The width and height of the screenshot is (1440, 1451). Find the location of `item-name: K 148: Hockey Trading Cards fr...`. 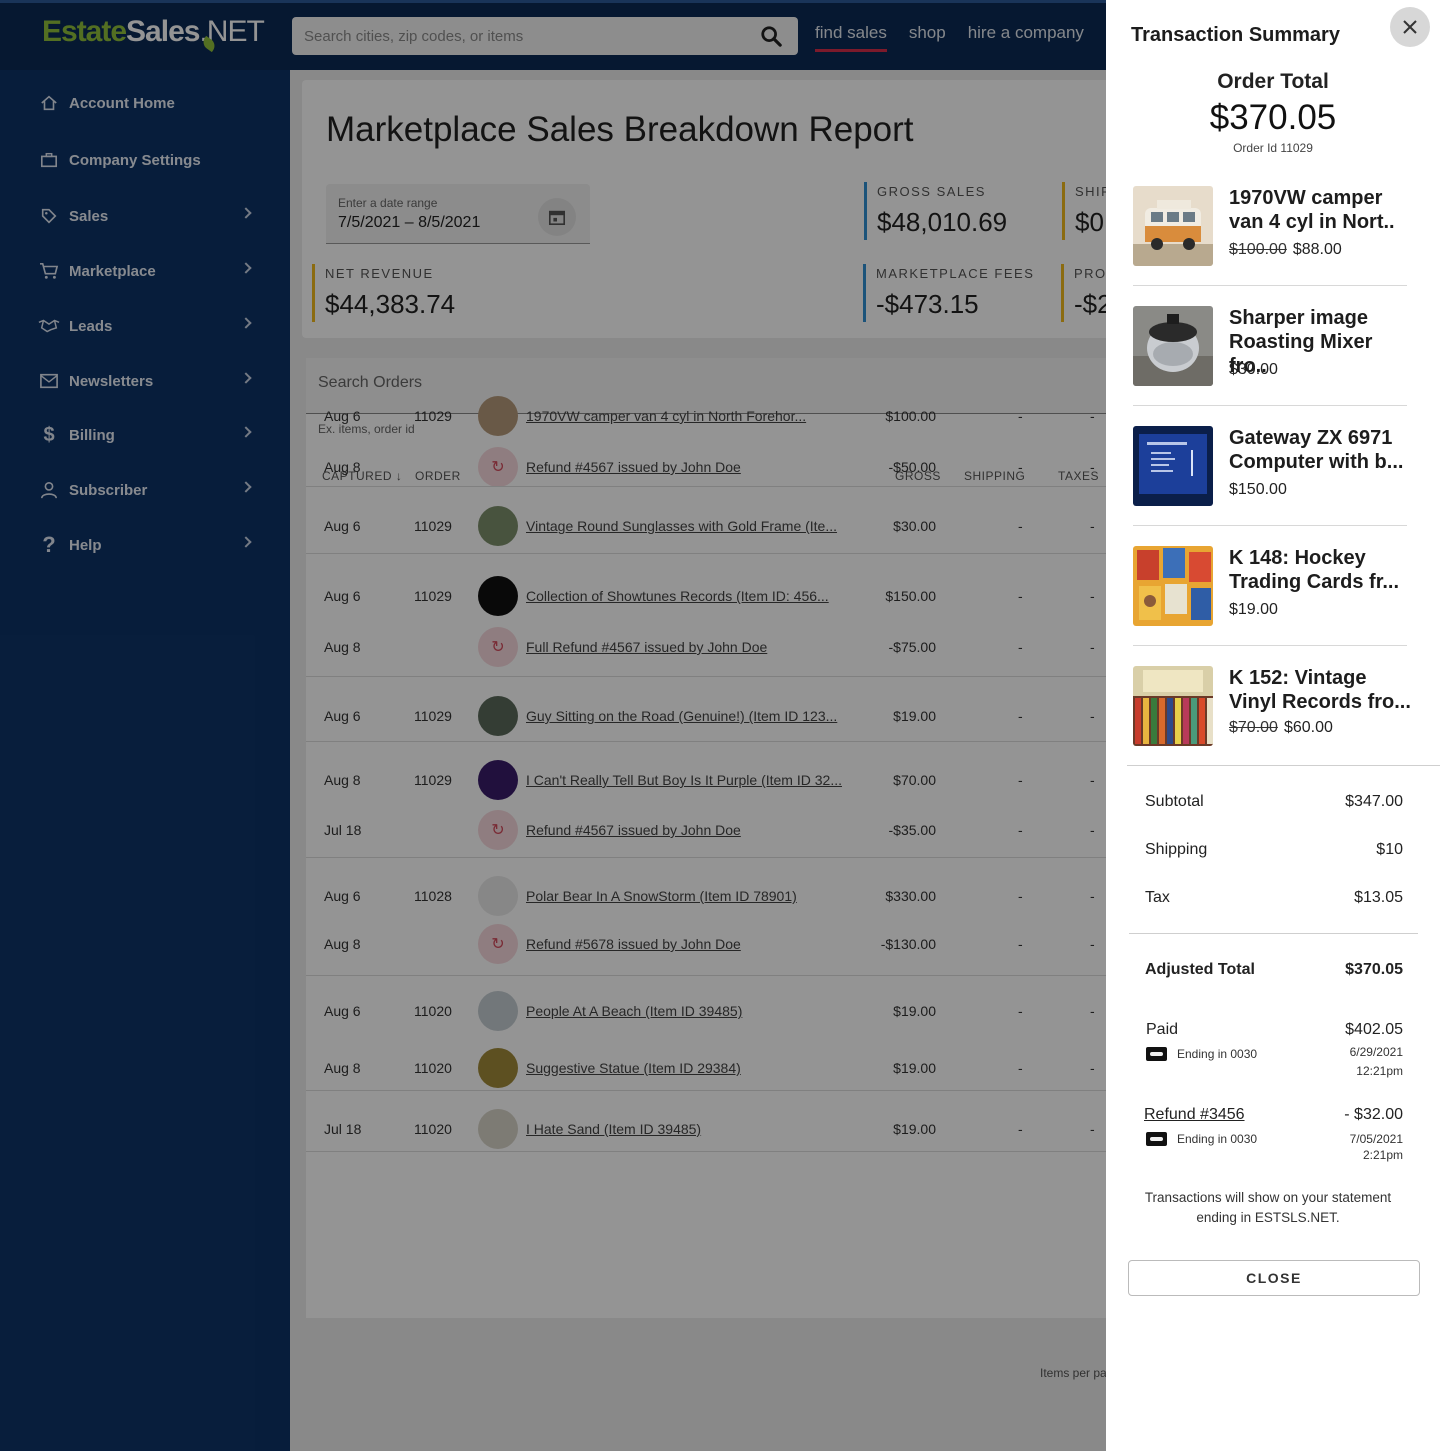

item-name: K 148: Hockey Trading Cards fr... is located at coordinates (1314, 570).